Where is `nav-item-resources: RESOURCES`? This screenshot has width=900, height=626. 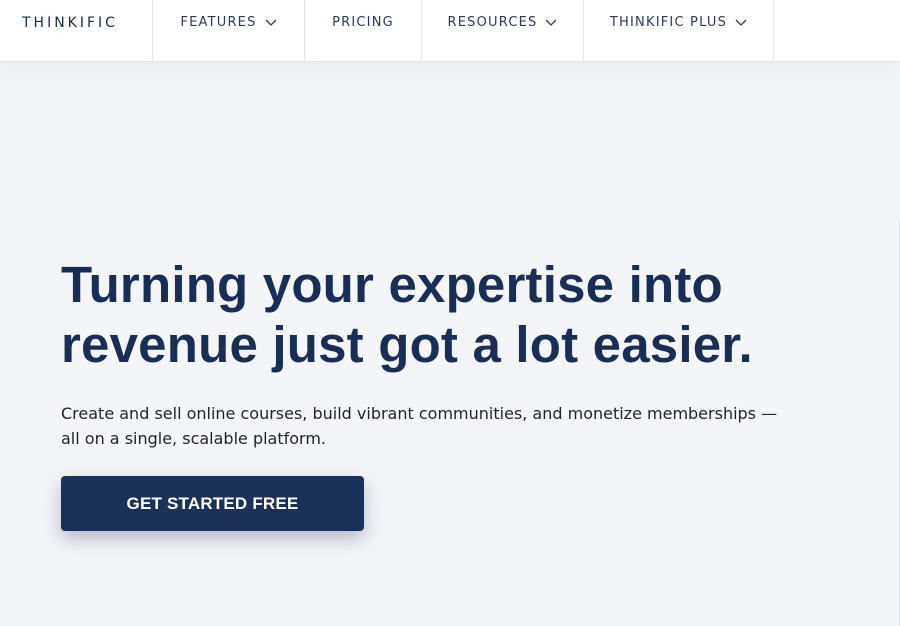
nav-item-resources: RESOURCES is located at coordinates (503, 30).